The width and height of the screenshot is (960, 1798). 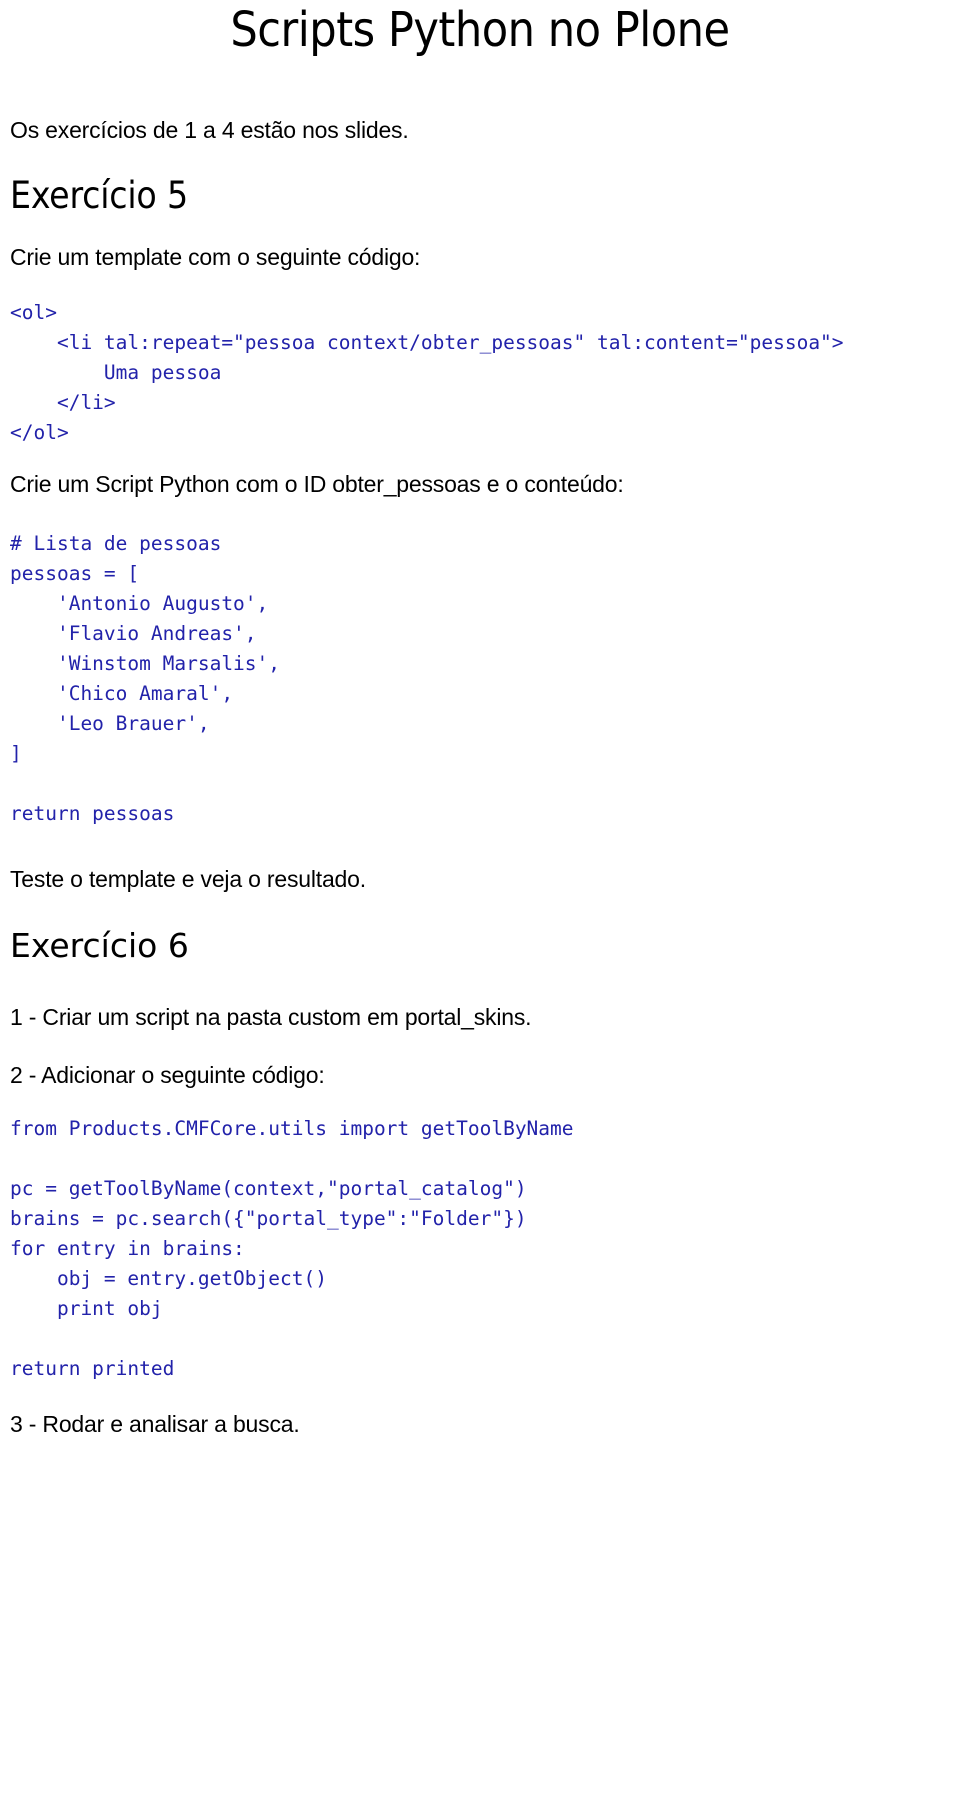 I want to click on page-title: Scripts Python no Plone, so click(x=480, y=30).